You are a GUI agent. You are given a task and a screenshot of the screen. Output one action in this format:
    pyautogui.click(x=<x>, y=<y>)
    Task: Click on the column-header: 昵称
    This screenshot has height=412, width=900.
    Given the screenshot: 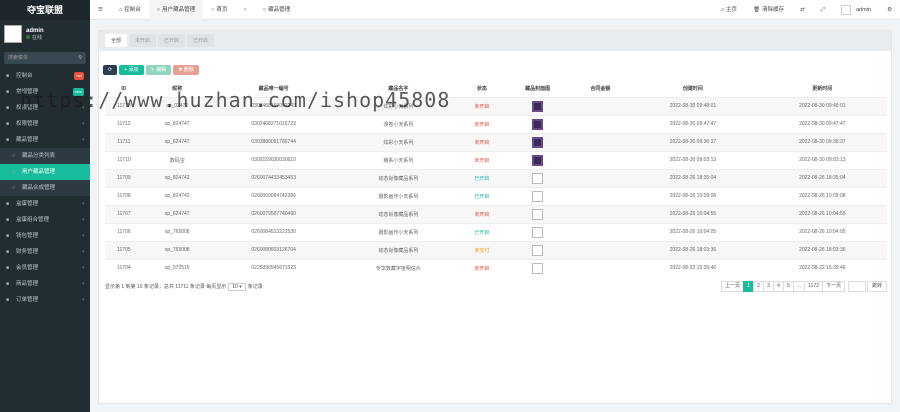 What is the action you would take?
    pyautogui.click(x=177, y=89)
    